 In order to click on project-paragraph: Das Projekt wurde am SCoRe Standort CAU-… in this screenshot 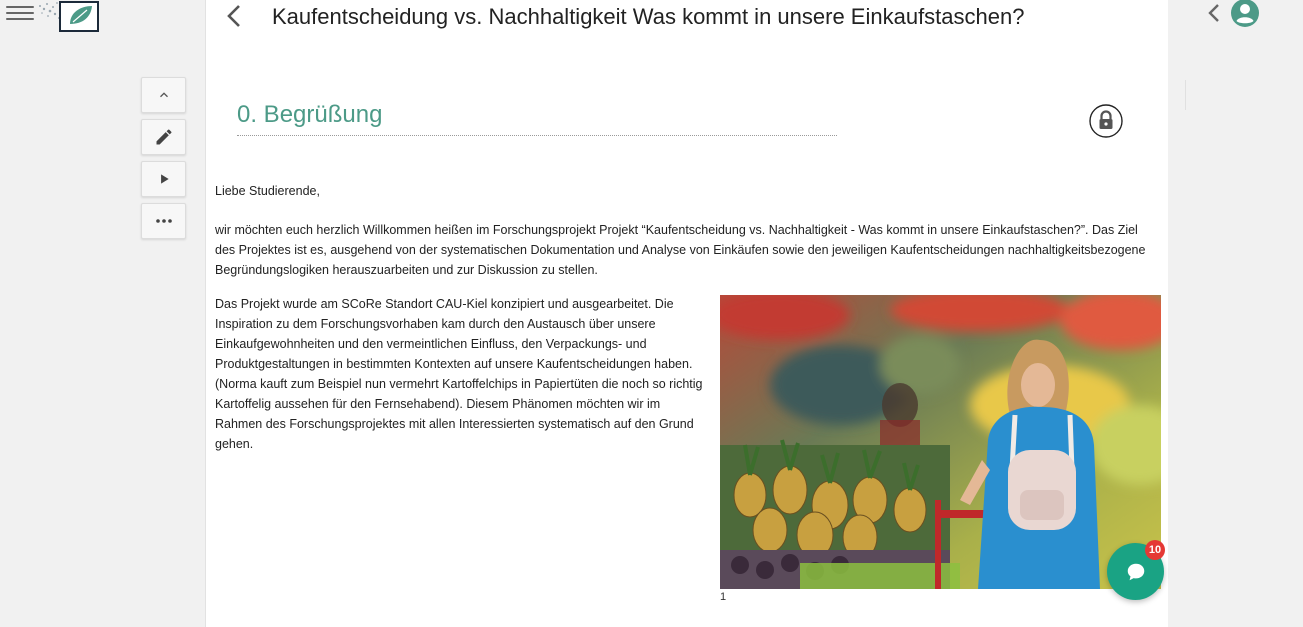, I will do `click(459, 374)`.